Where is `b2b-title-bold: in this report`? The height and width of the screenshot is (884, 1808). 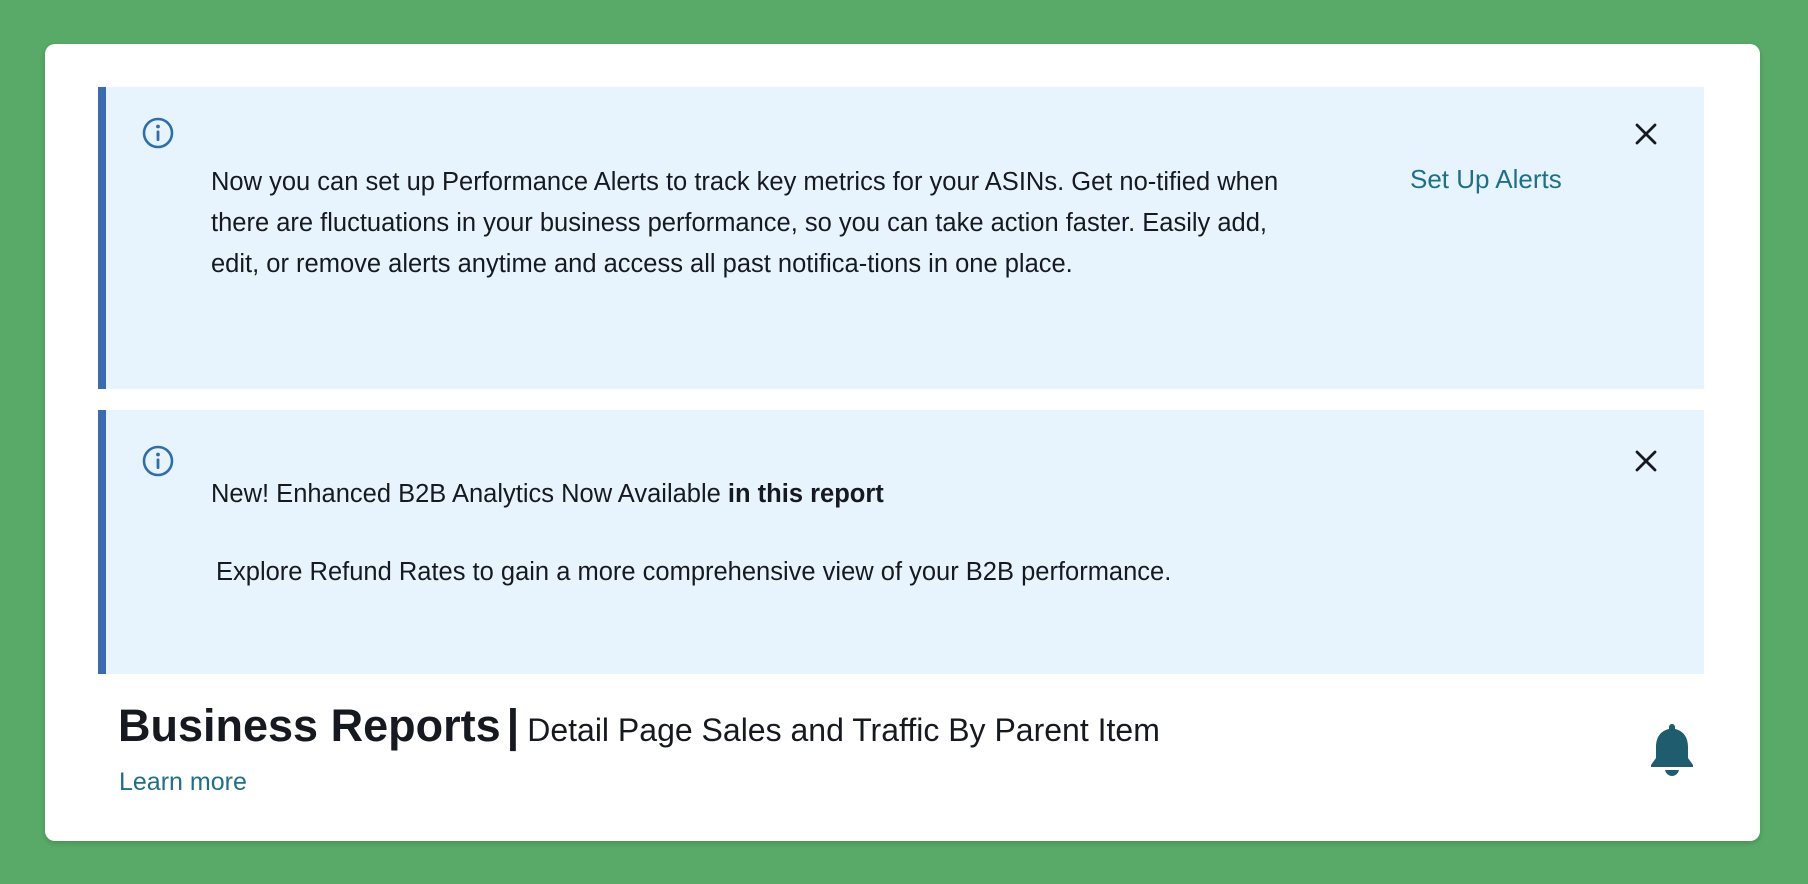 b2b-title-bold: in this report is located at coordinates (805, 494).